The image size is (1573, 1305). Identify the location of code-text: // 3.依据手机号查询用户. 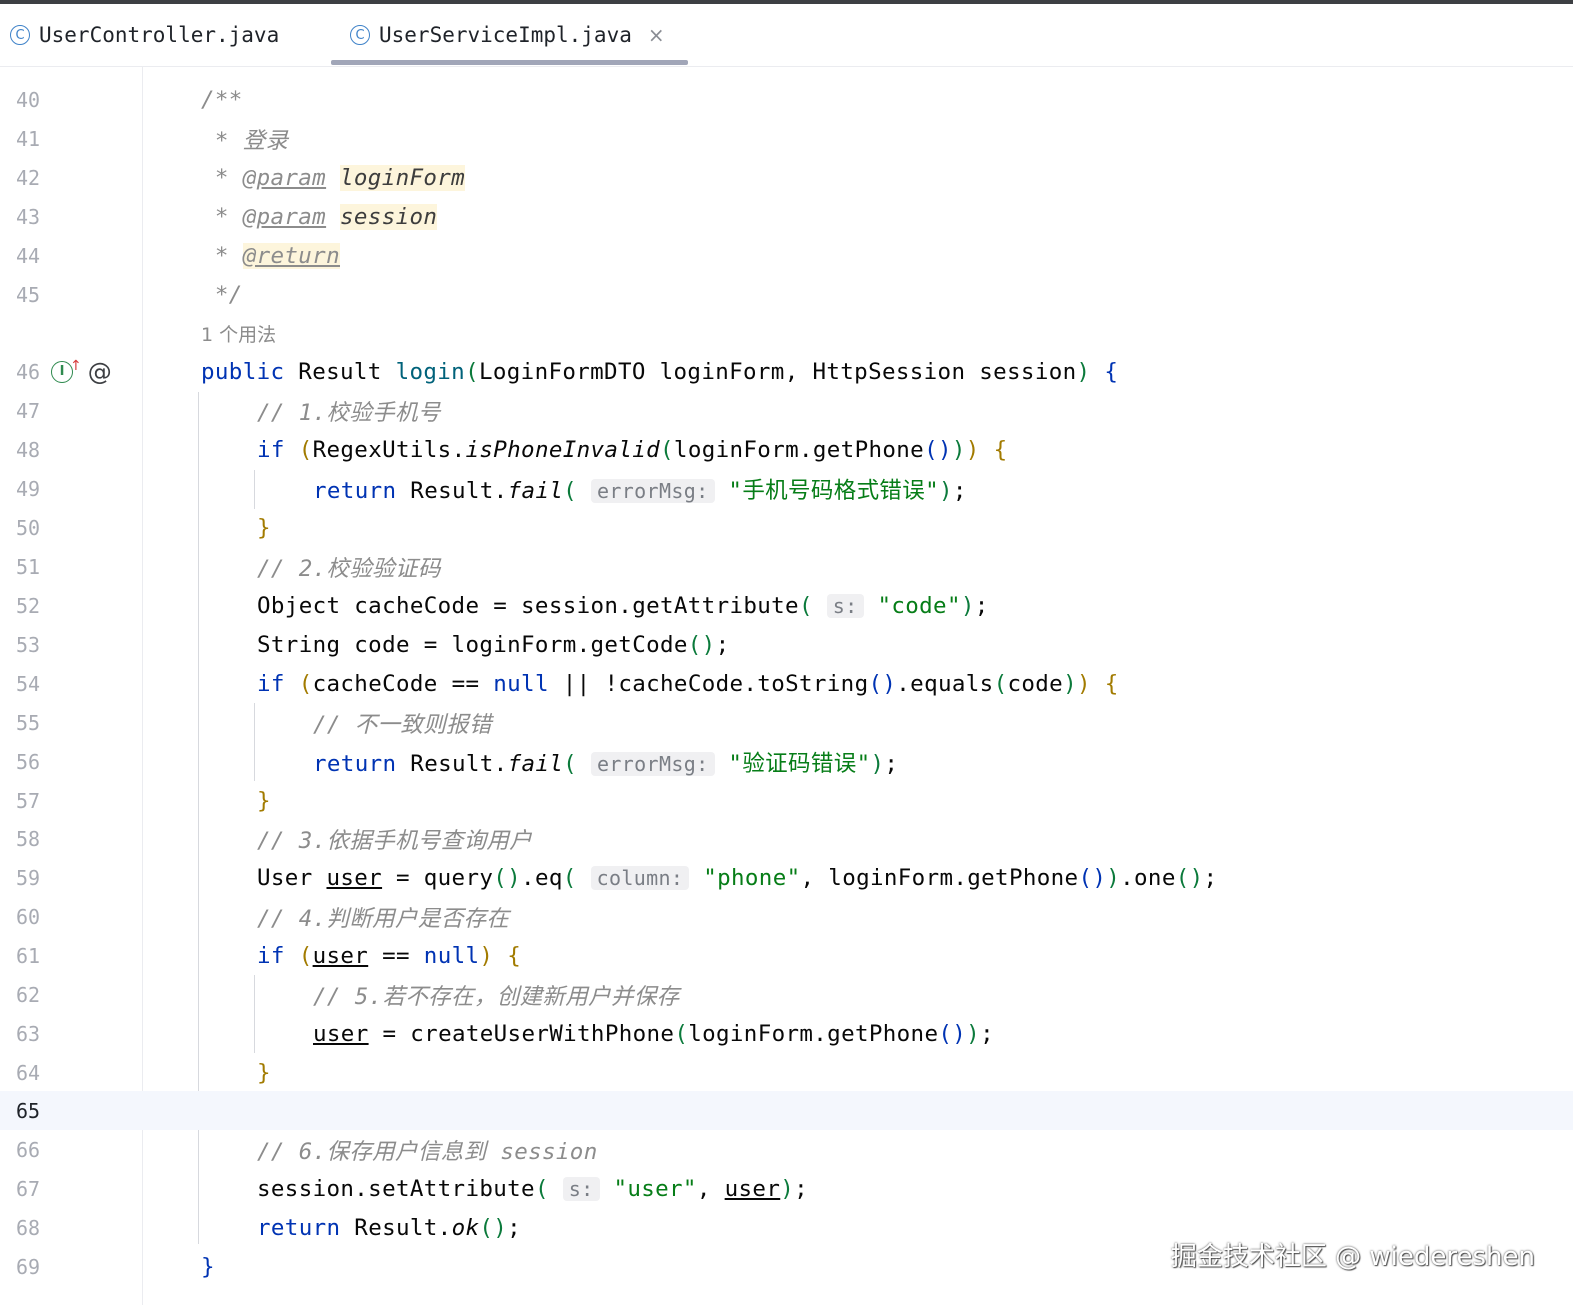
(395, 840).